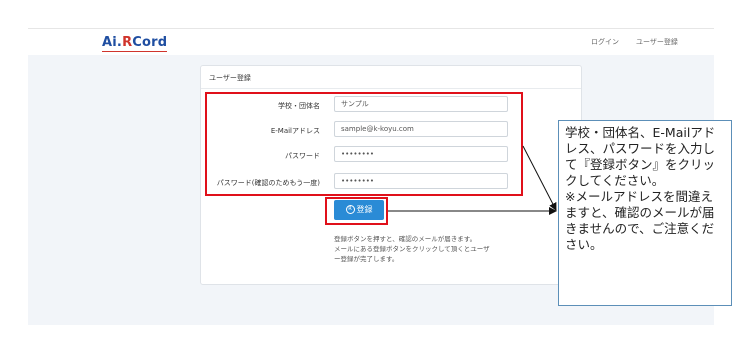 This screenshot has width=753, height=358. Describe the element at coordinates (640, 220) in the screenshot. I see `callout-text-2: ※メールアドレスを間違えますと、確認のメールが届きませんので、ご注意ください。` at that location.